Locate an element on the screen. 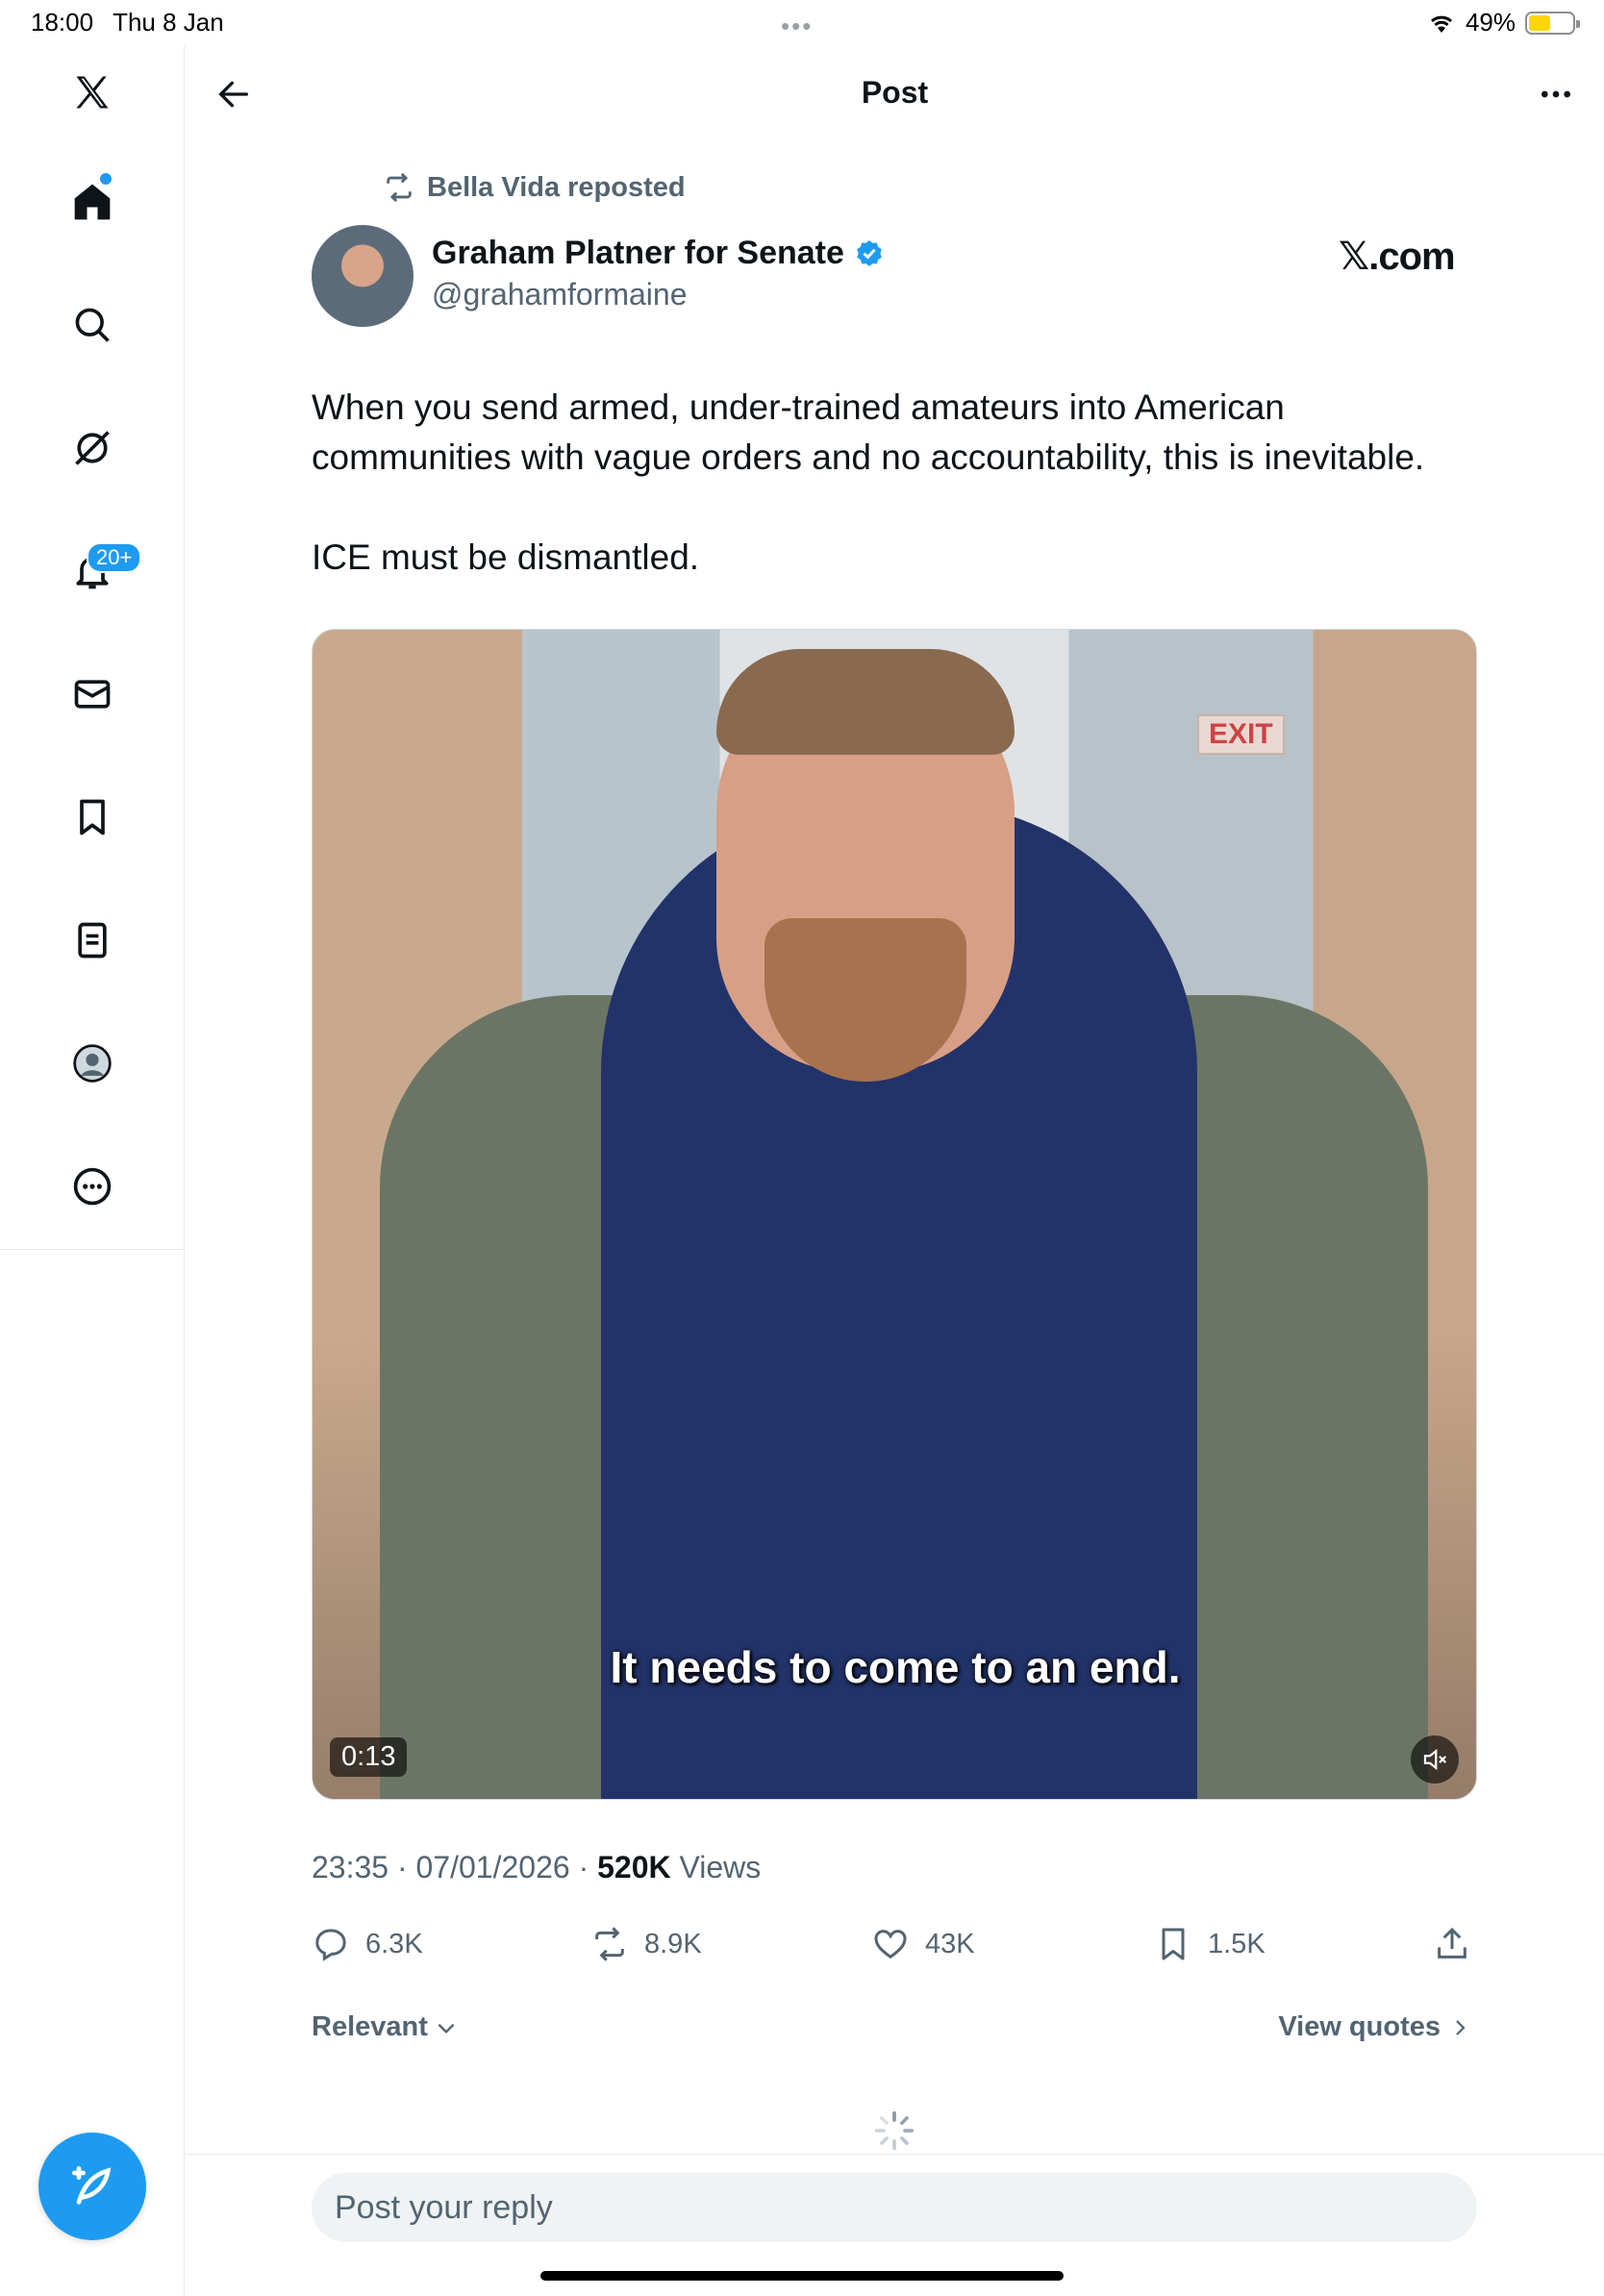 The image size is (1604, 2296). speaker-muted-icon is located at coordinates (1435, 1759).